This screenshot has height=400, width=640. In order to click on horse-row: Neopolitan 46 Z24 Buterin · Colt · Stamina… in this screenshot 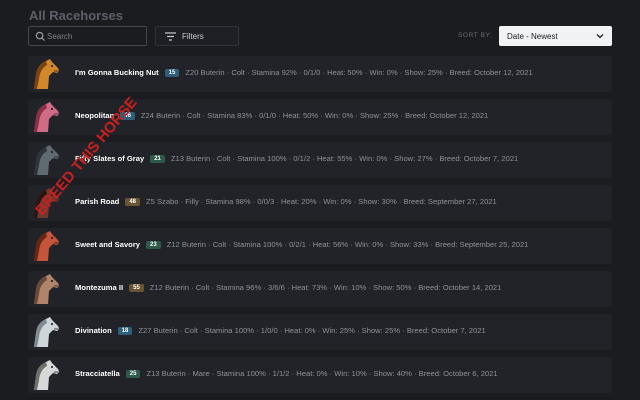, I will do `click(320, 117)`.